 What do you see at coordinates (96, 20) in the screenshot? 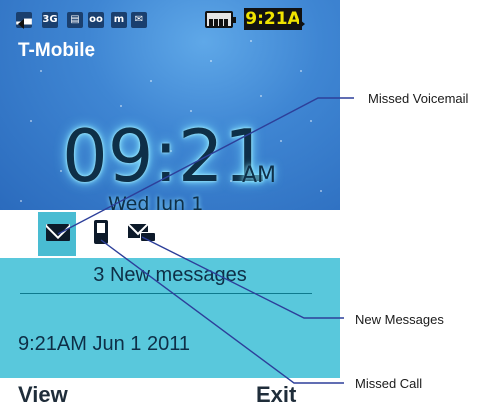
I see `voicemail-status-icon: oo` at bounding box center [96, 20].